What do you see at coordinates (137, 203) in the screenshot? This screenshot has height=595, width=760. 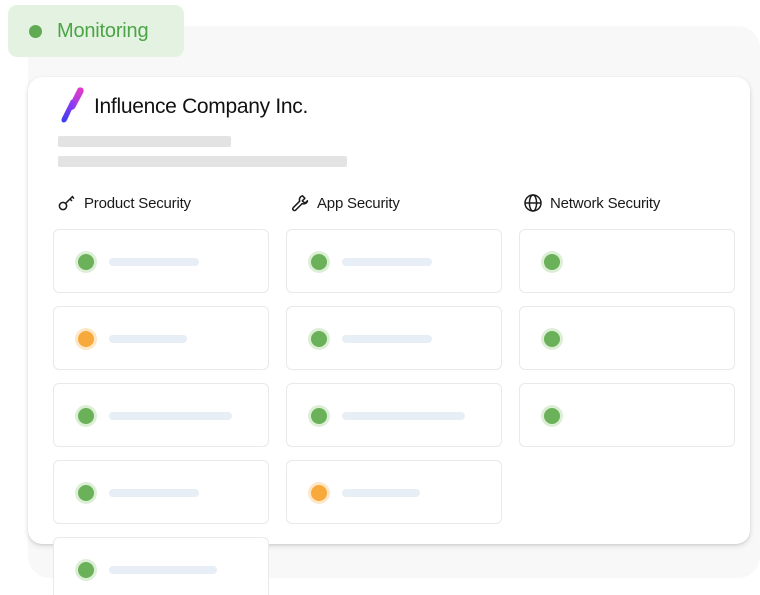 I see `column-label: Product Security` at bounding box center [137, 203].